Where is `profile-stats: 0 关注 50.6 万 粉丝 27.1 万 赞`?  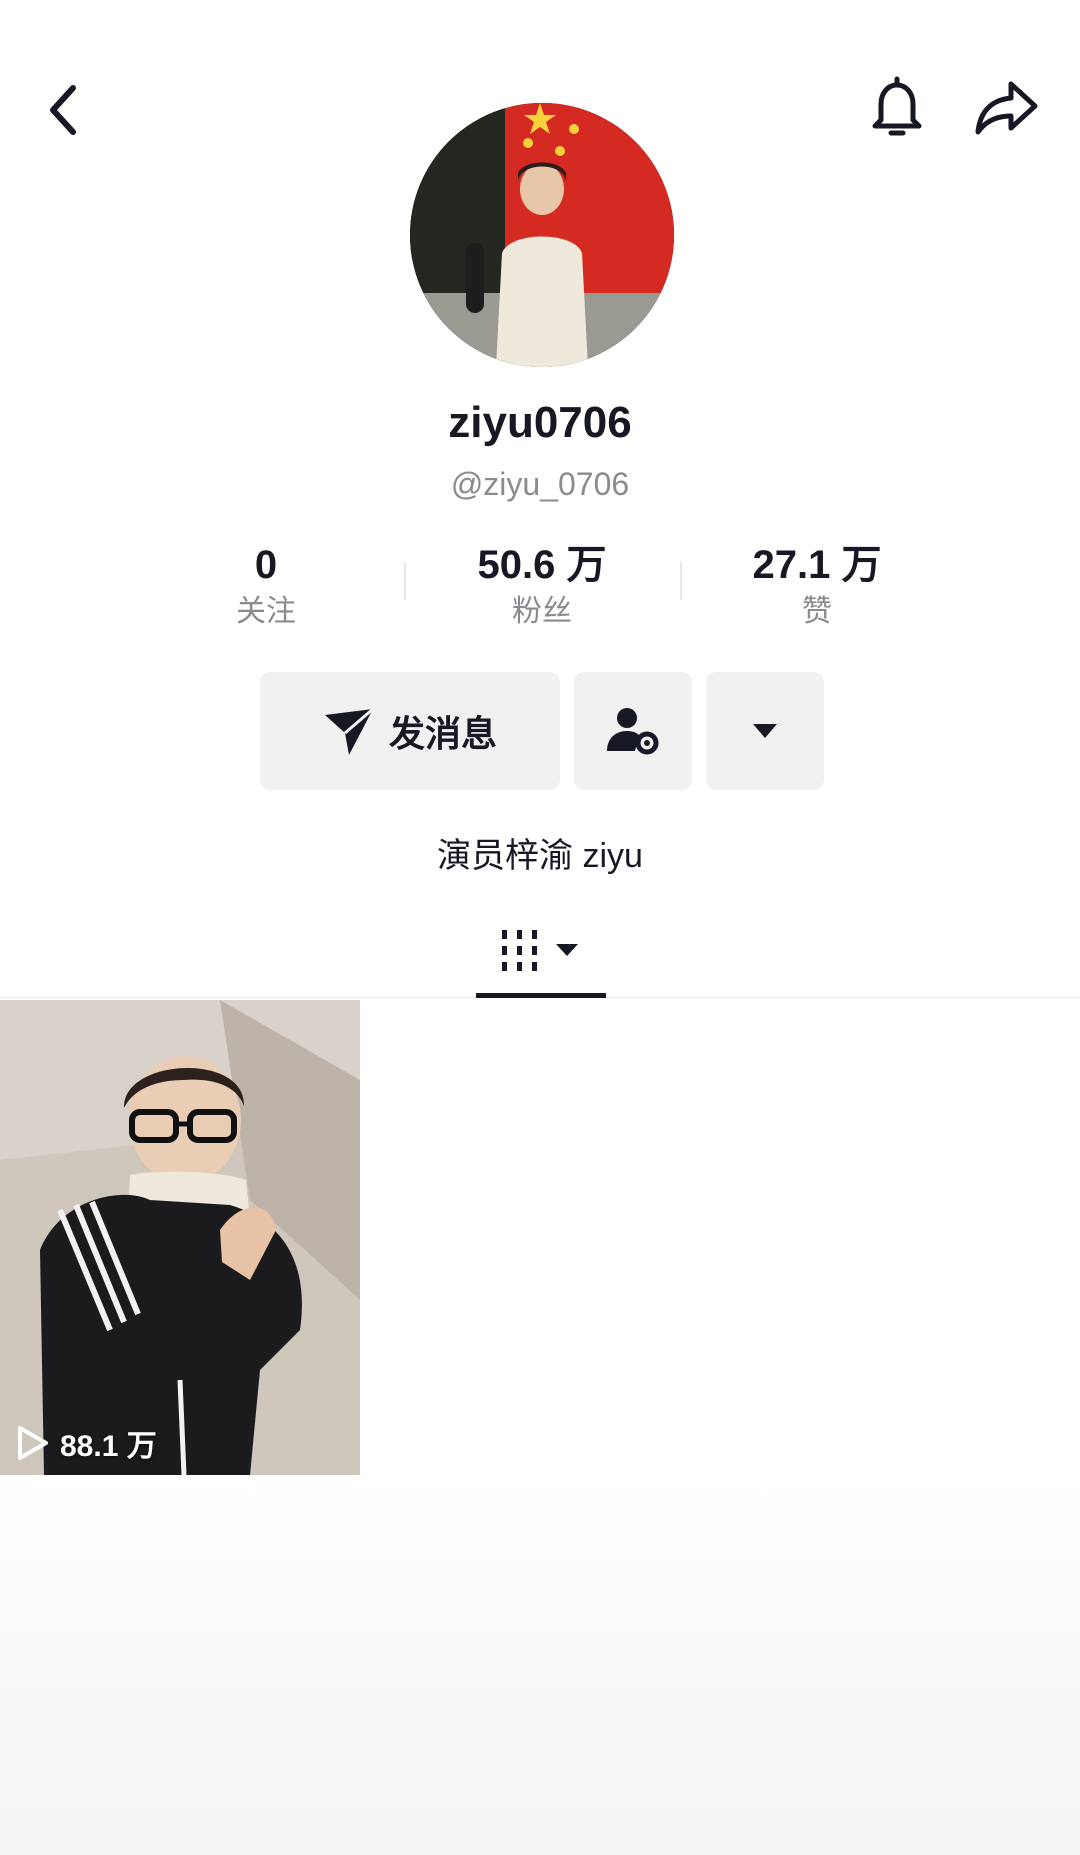 profile-stats: 0 关注 50.6 万 粉丝 27.1 万 赞 is located at coordinates (540, 590).